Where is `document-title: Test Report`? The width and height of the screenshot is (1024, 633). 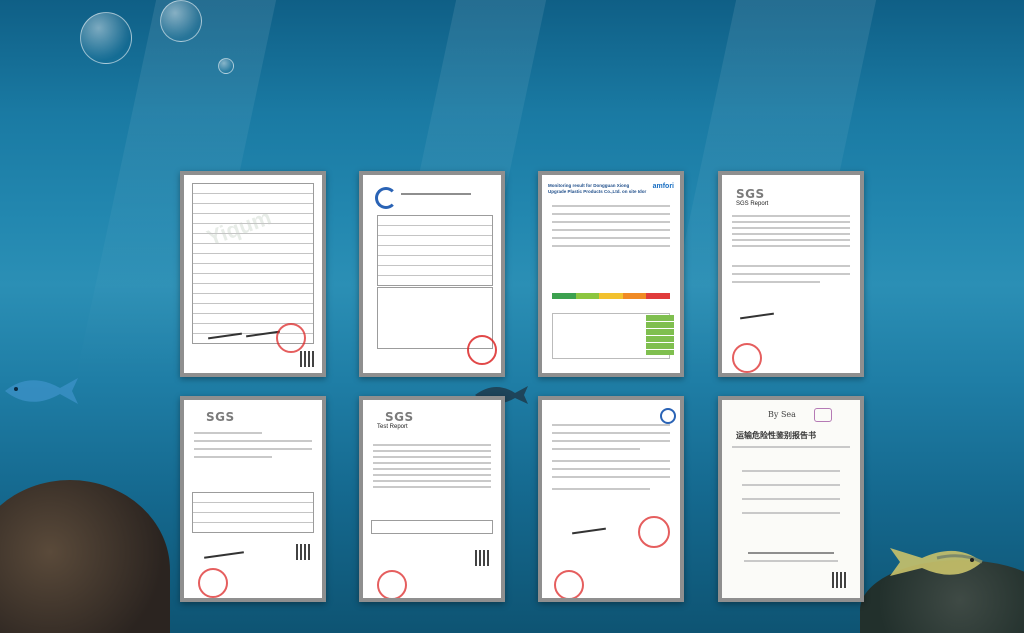
document-title: Test Report is located at coordinates (392, 427).